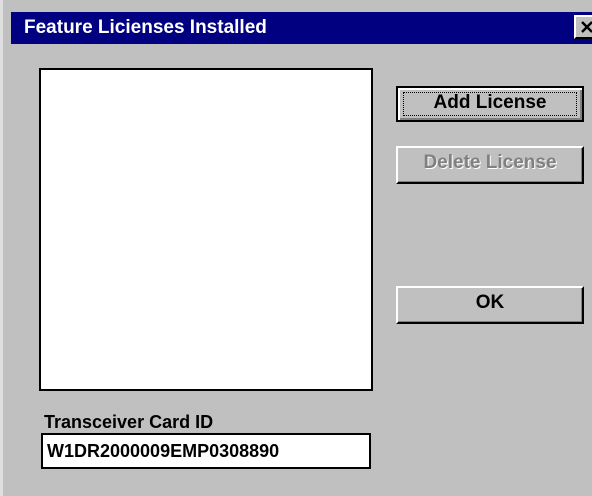 Image resolution: width=592 pixels, height=496 pixels. Describe the element at coordinates (583, 27) in the screenshot. I see `close-button` at that location.